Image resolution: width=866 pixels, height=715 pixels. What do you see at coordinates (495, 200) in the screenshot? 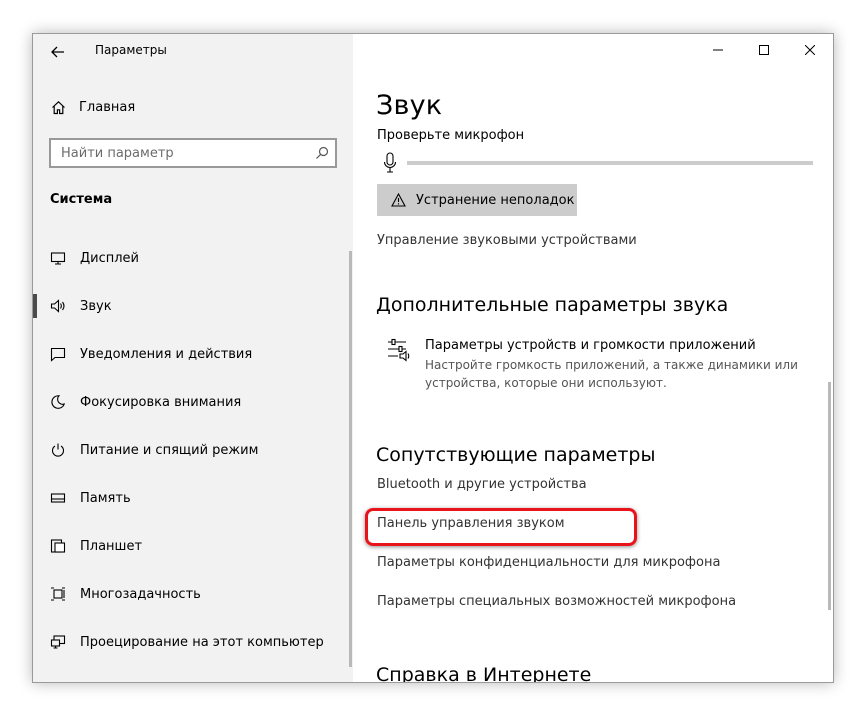
I see `troubleshoot-label: Устранение неполадок` at bounding box center [495, 200].